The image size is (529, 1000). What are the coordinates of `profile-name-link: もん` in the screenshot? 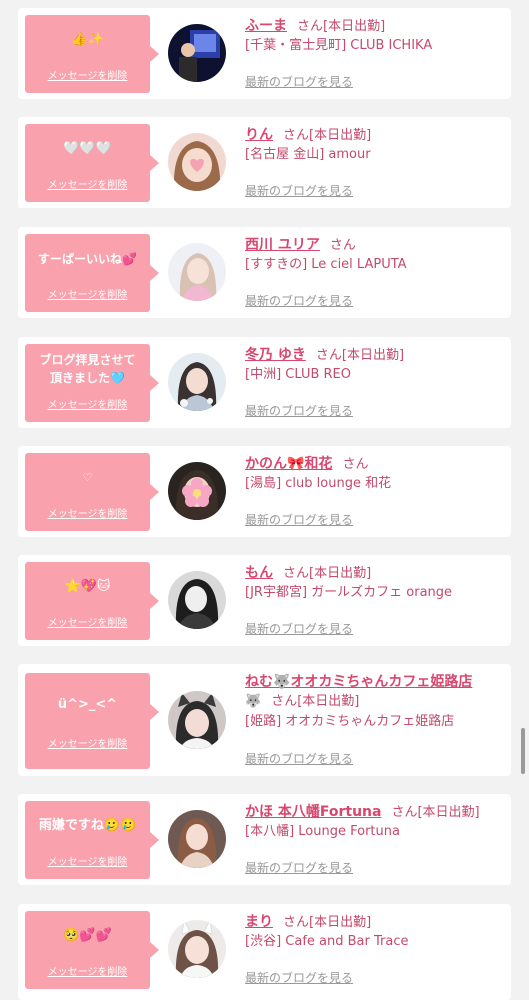 It's located at (259, 573).